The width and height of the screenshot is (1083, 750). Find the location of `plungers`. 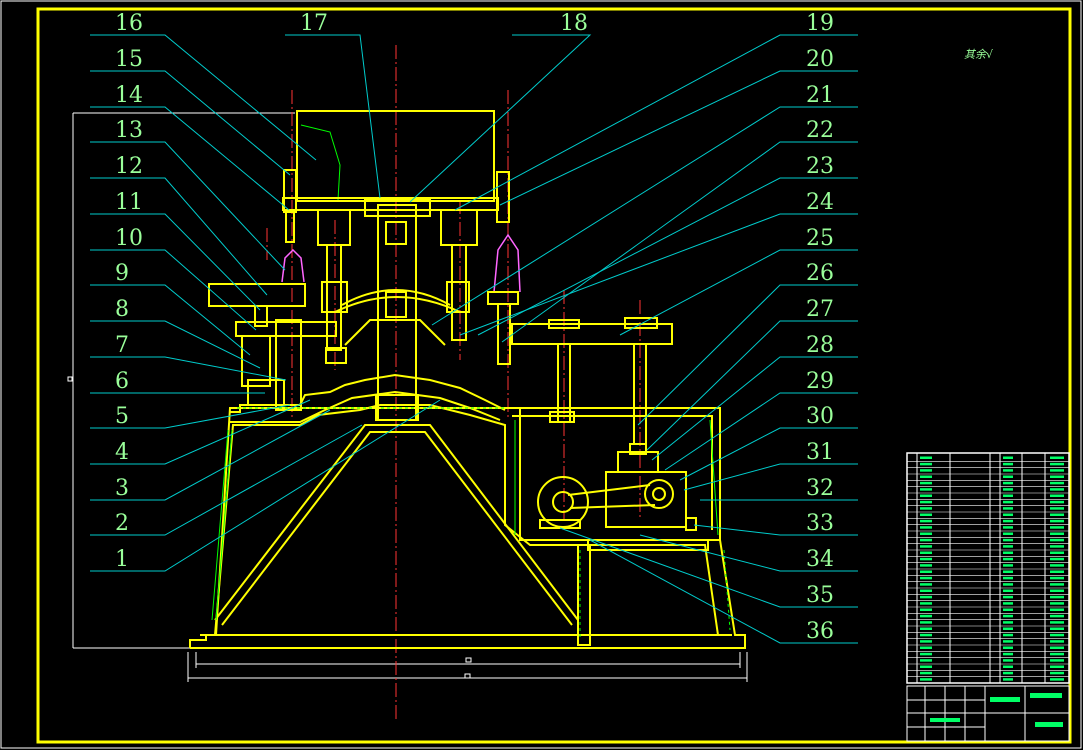

plungers is located at coordinates (397, 286).